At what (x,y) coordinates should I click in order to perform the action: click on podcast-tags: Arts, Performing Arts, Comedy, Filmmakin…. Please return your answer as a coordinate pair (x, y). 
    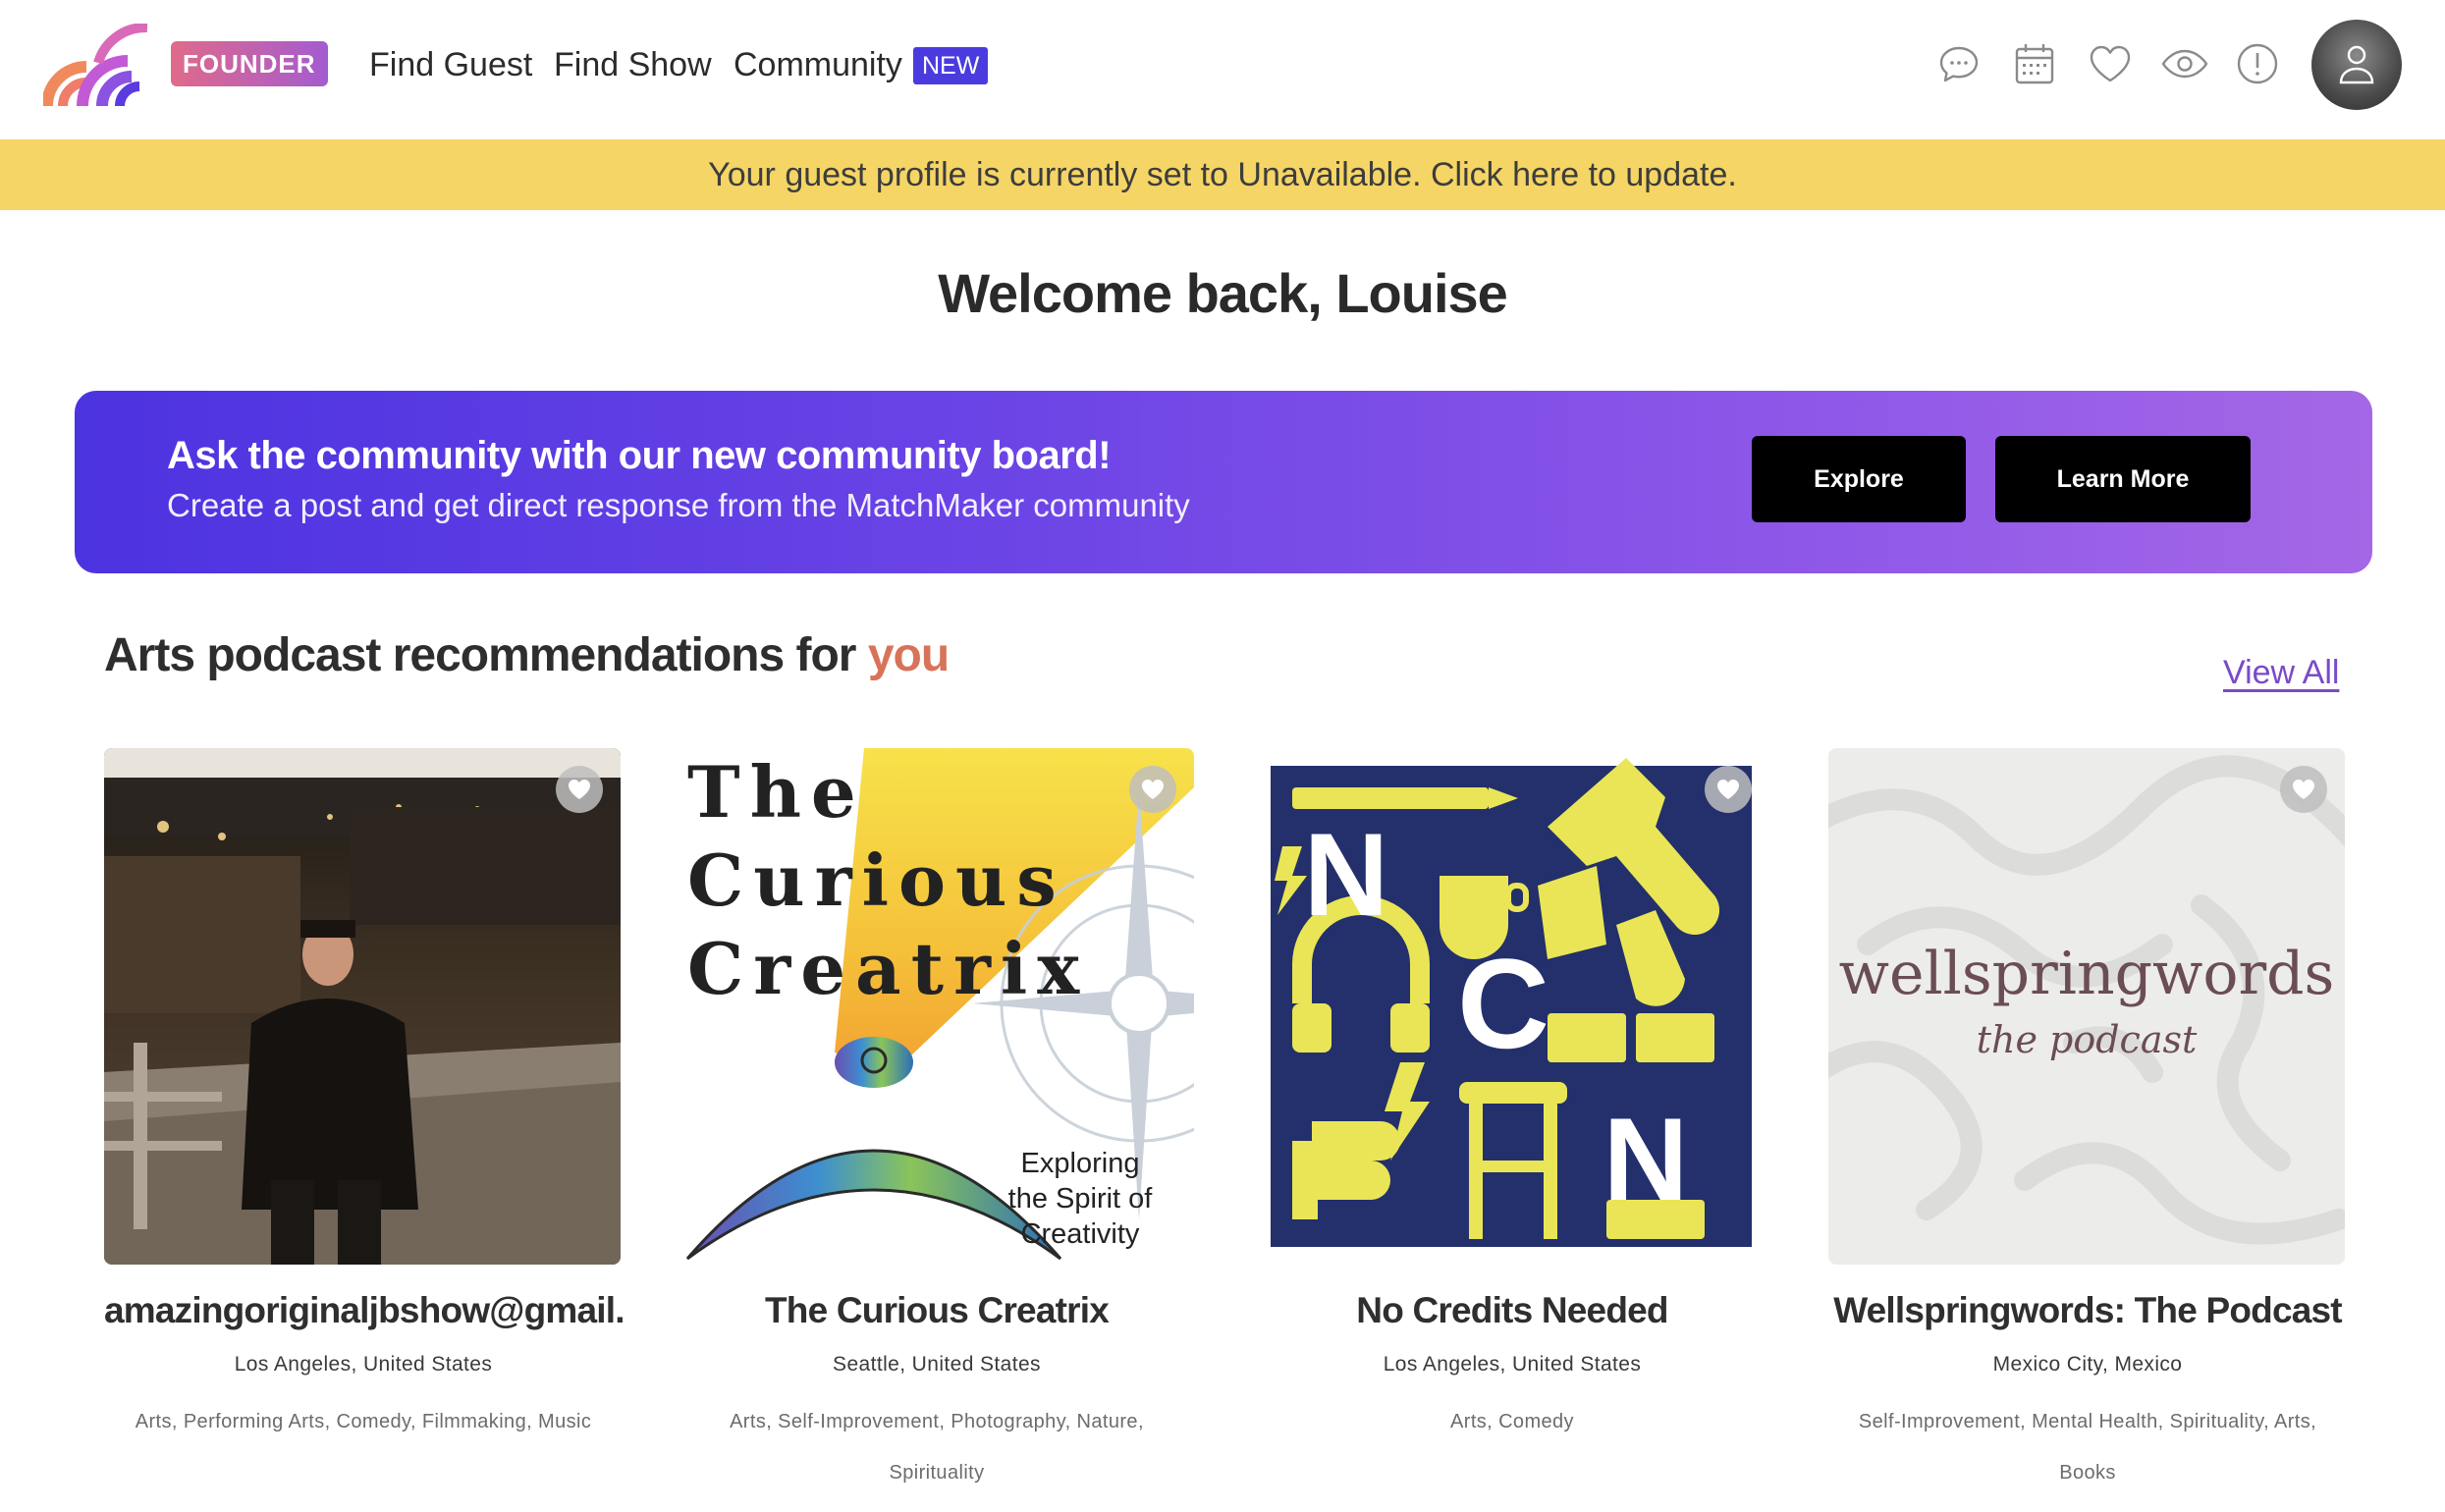
    Looking at the image, I should click on (363, 1421).